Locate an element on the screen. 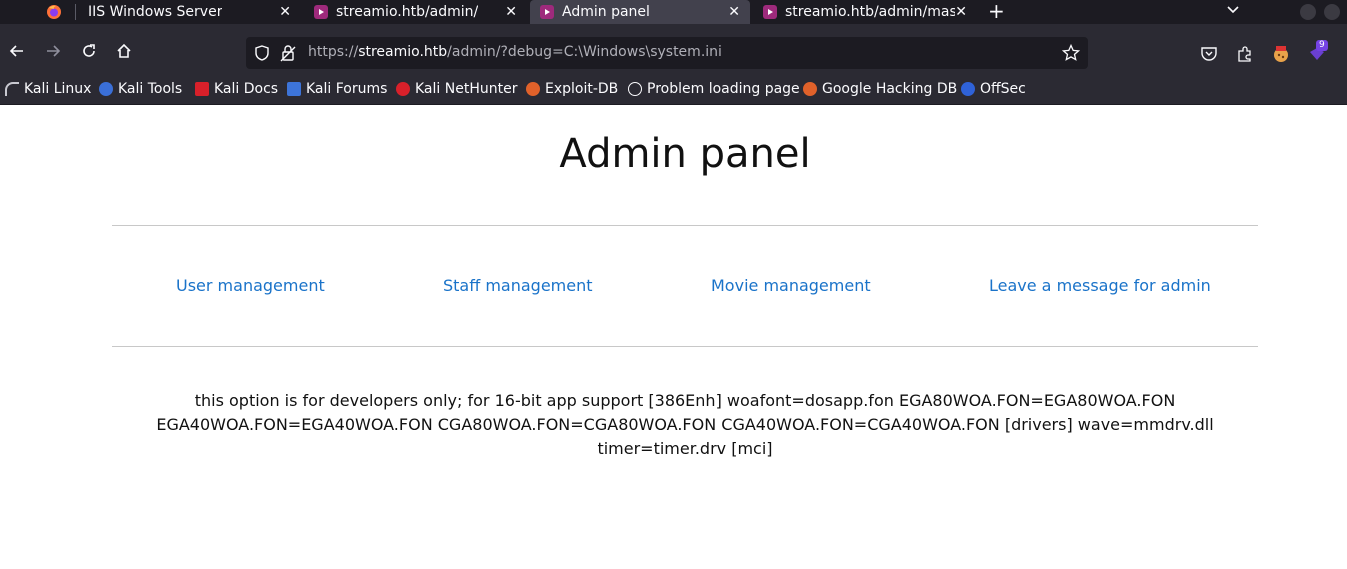 The image size is (1347, 569). kali-dragon-icon is located at coordinates (12, 89).